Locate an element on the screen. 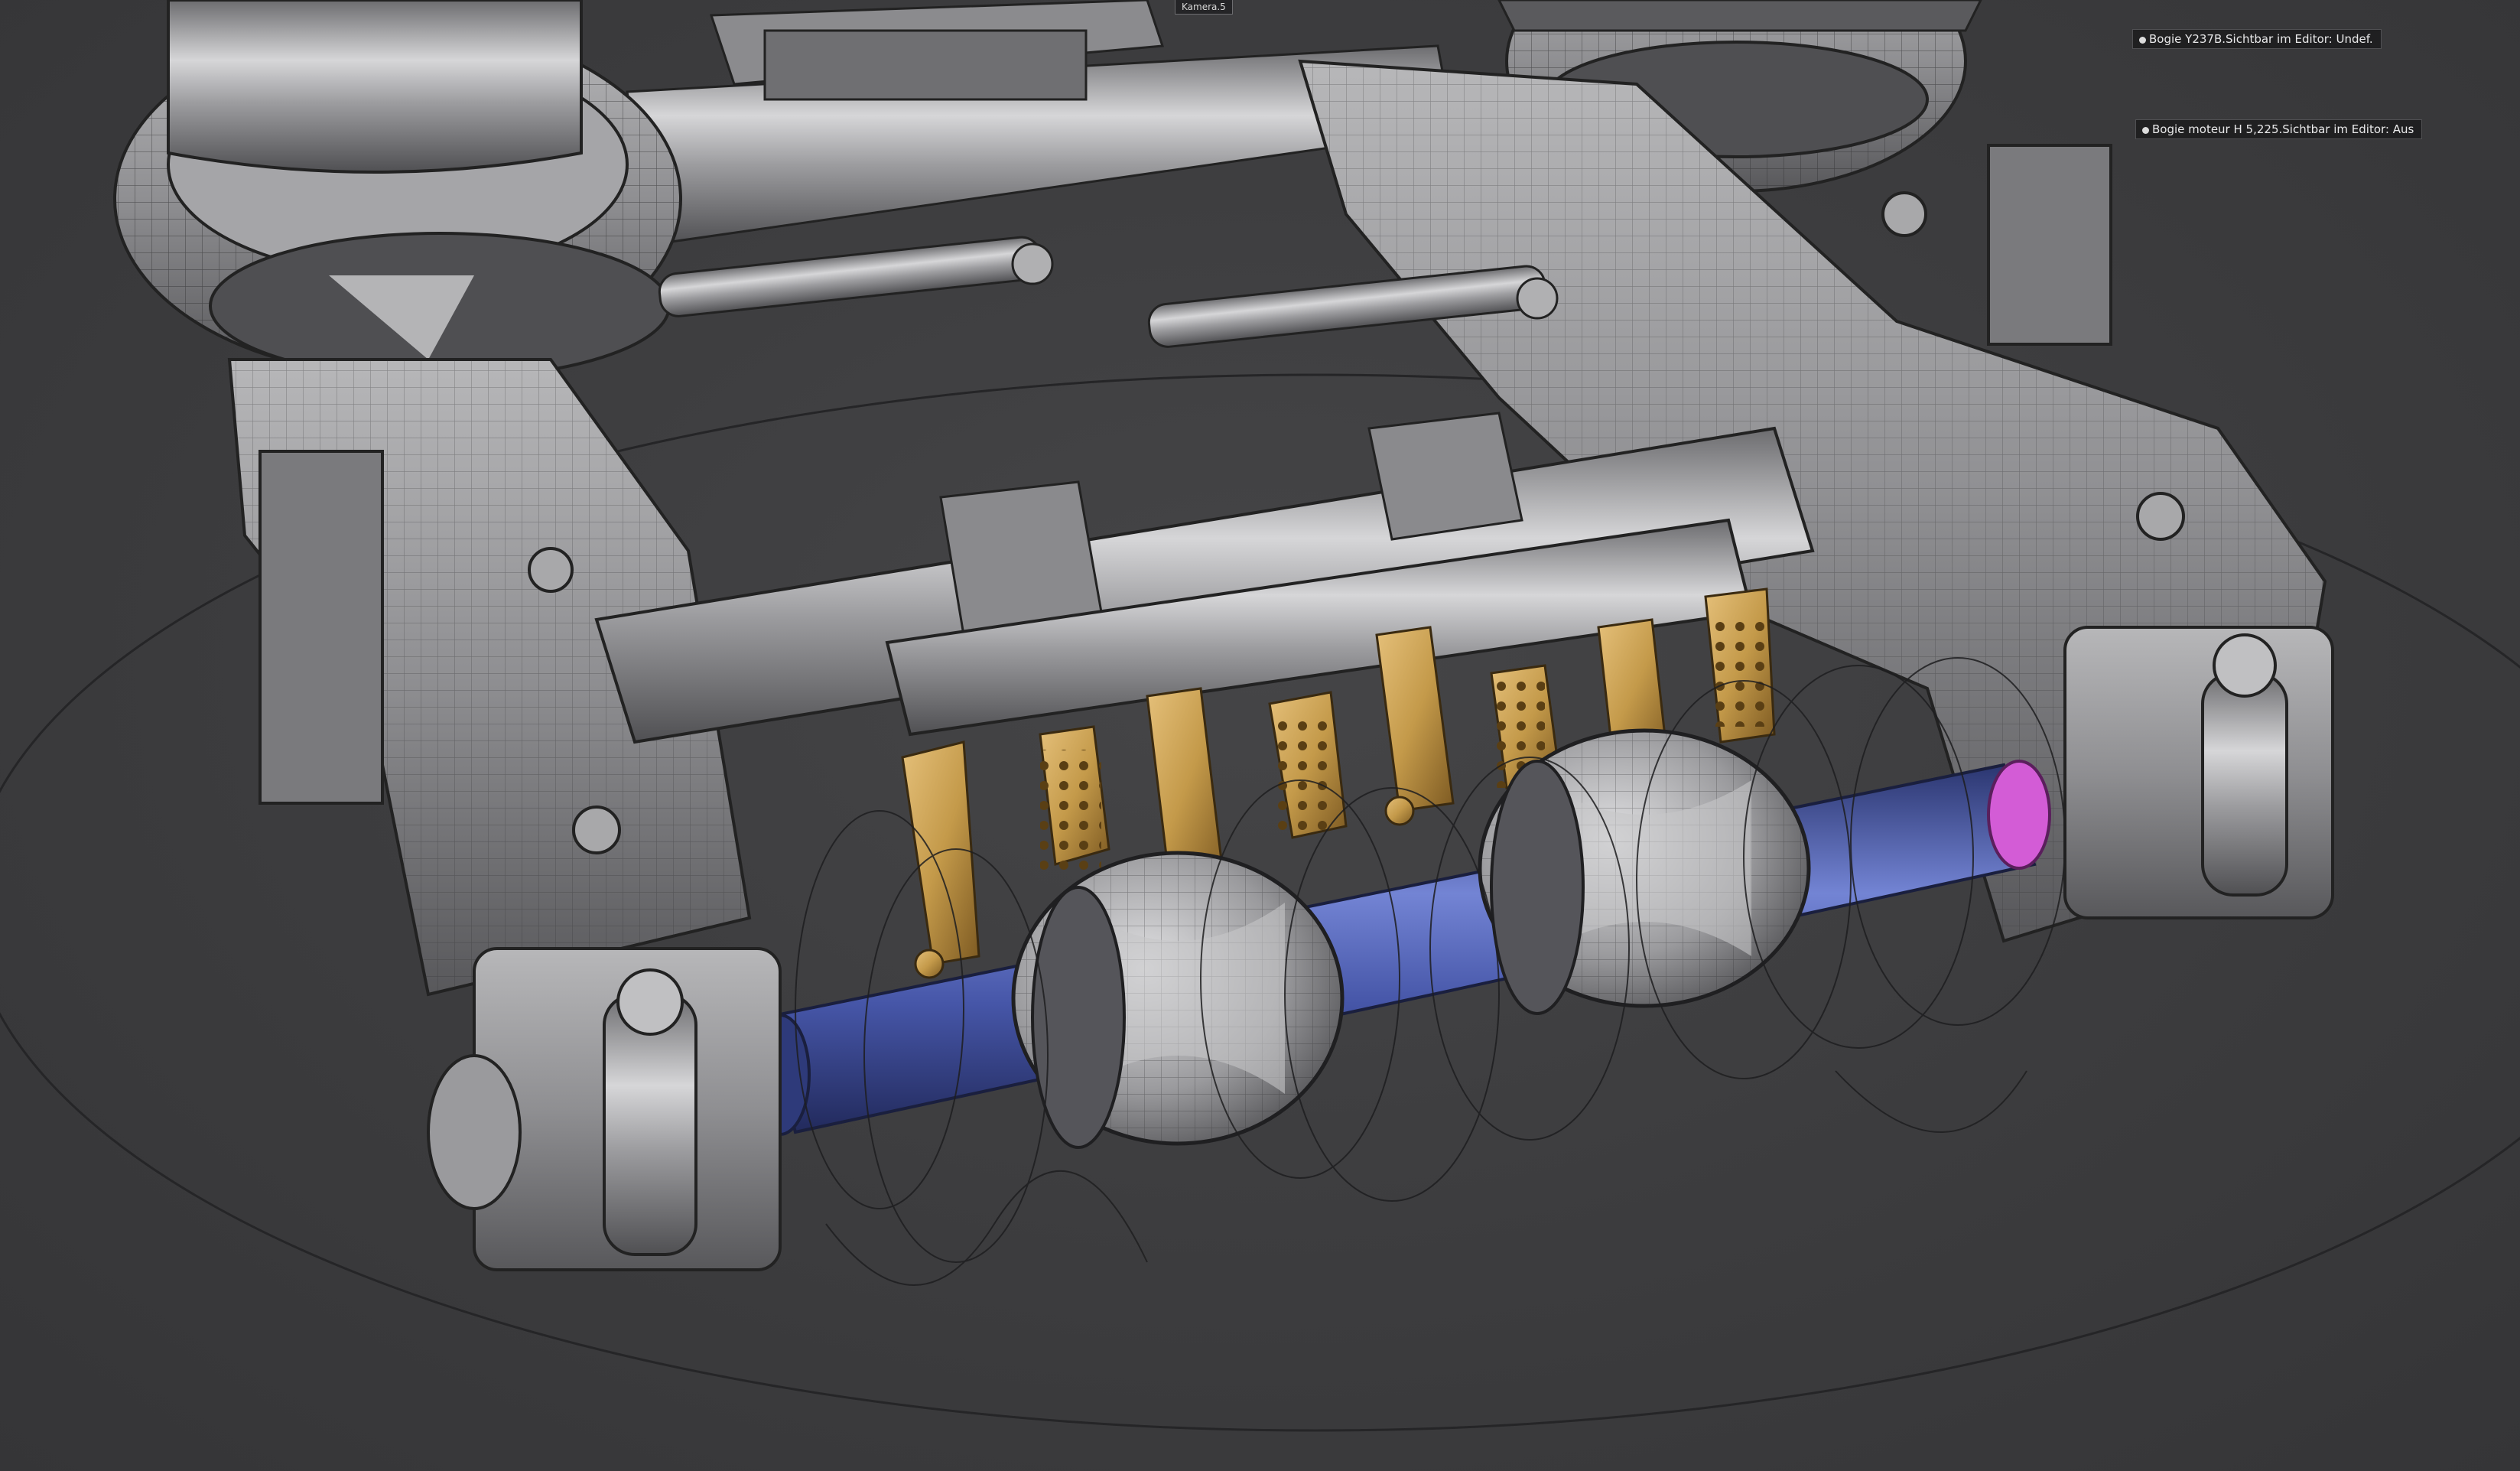 The width and height of the screenshot is (2520, 1471). air-spring-left is located at coordinates (398, 190).